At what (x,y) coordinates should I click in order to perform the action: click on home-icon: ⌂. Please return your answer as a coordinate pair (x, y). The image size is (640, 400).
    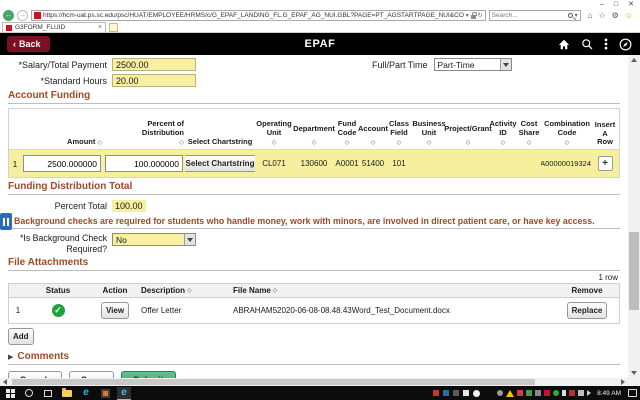
    Looking at the image, I should click on (590, 15).